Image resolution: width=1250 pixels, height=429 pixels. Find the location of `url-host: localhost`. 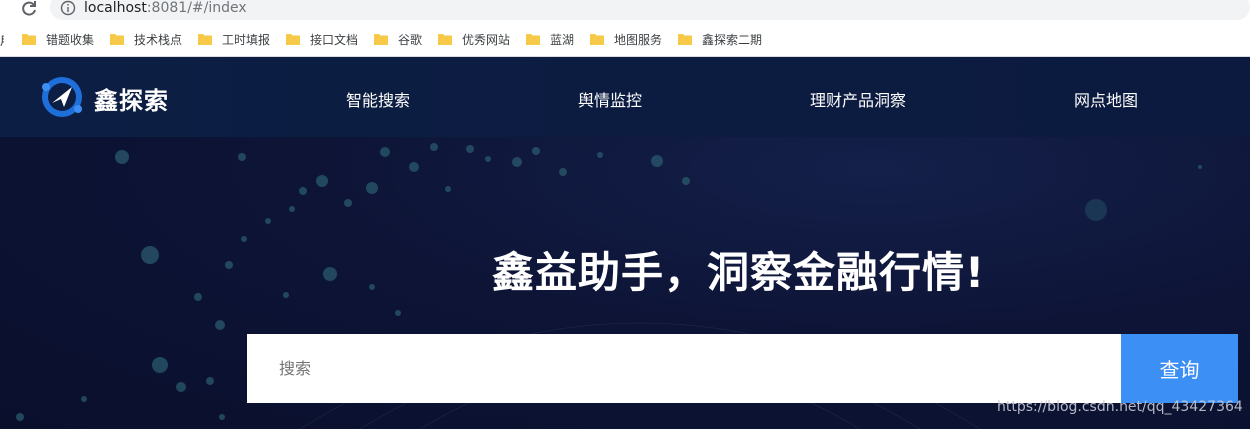

url-host: localhost is located at coordinates (115, 8).